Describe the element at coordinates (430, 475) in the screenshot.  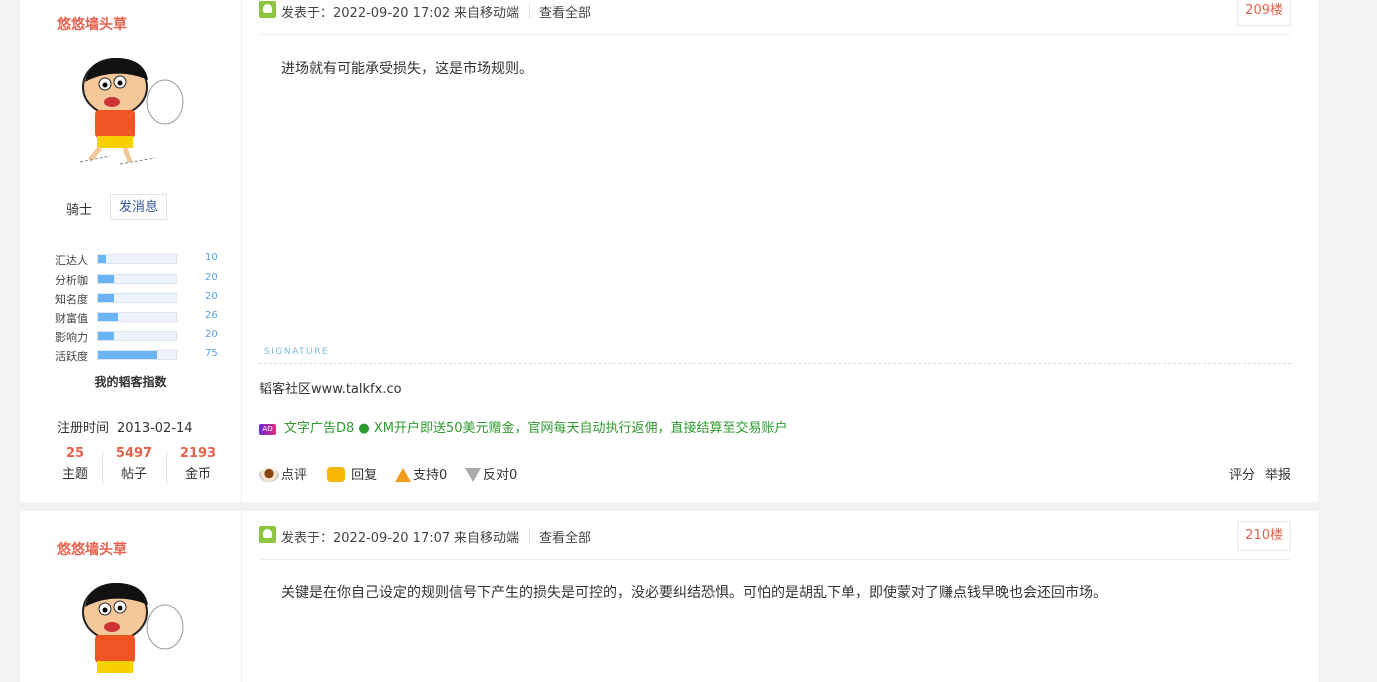
I see `support-label: 支持0` at that location.